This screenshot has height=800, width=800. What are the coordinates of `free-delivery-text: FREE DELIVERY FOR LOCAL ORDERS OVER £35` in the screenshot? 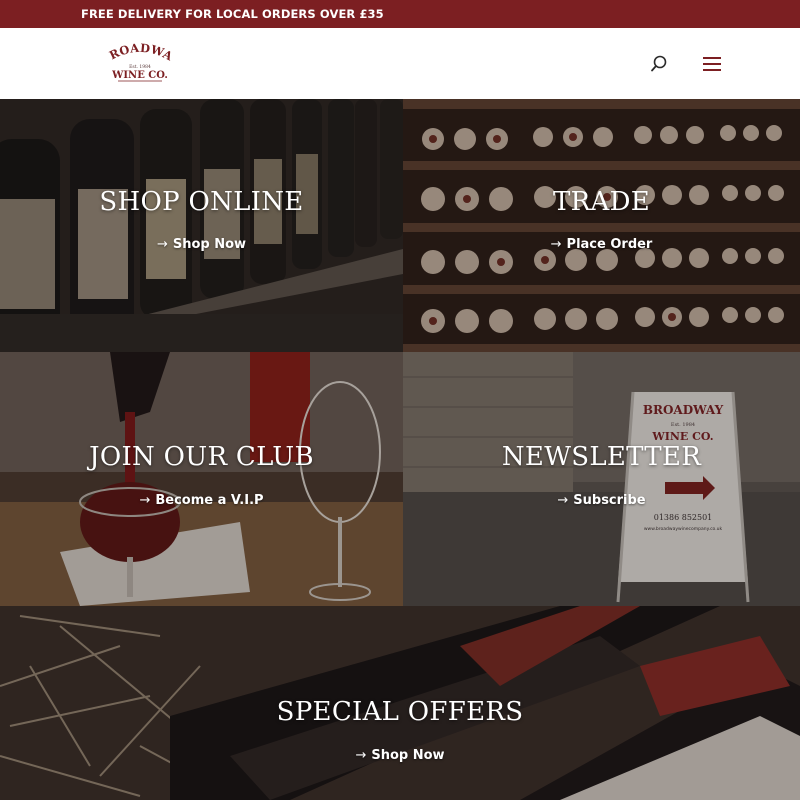 It's located at (232, 14).